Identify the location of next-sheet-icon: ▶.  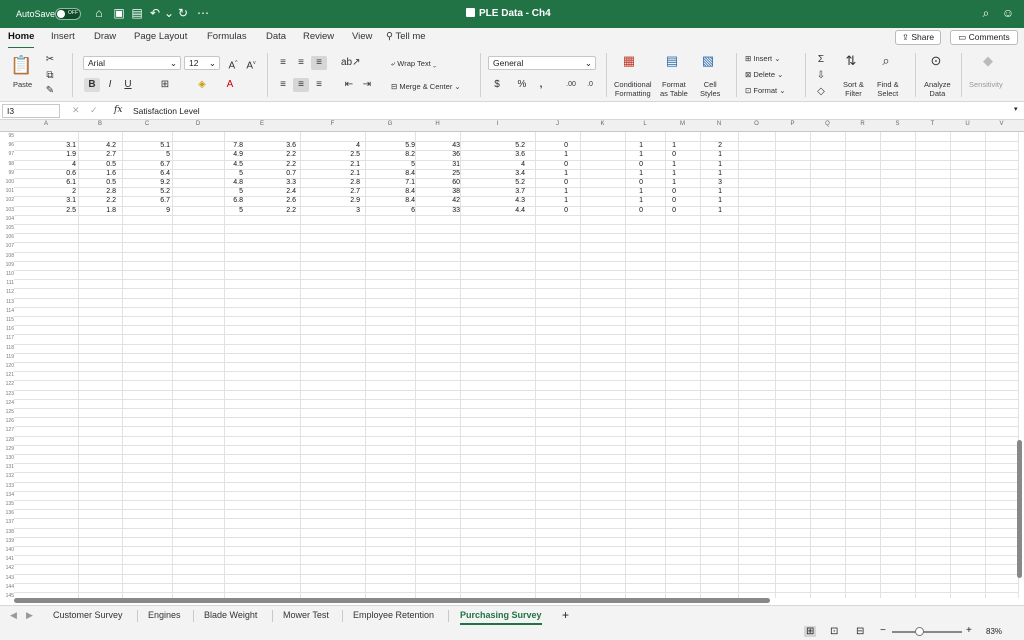
(29, 615).